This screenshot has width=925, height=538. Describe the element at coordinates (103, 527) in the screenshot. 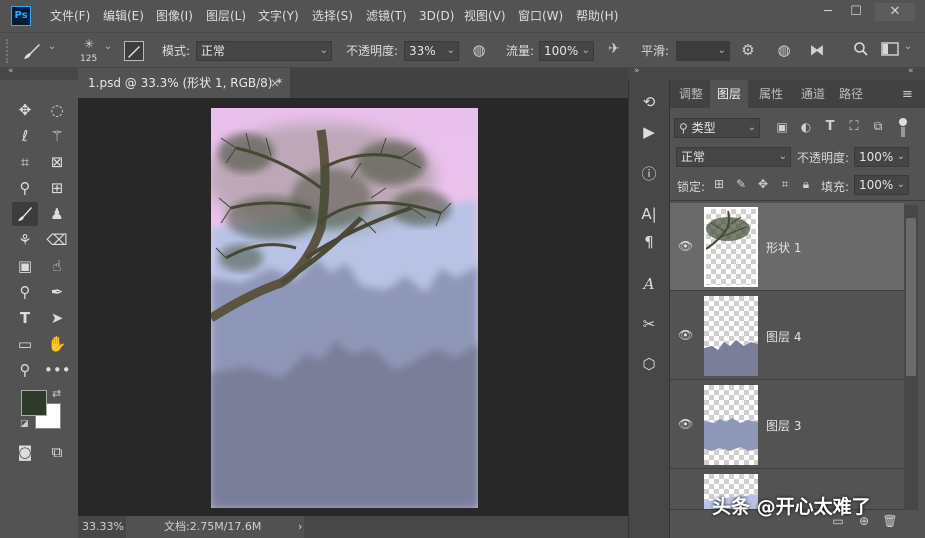

I see `zoom-level: 33.33%` at that location.